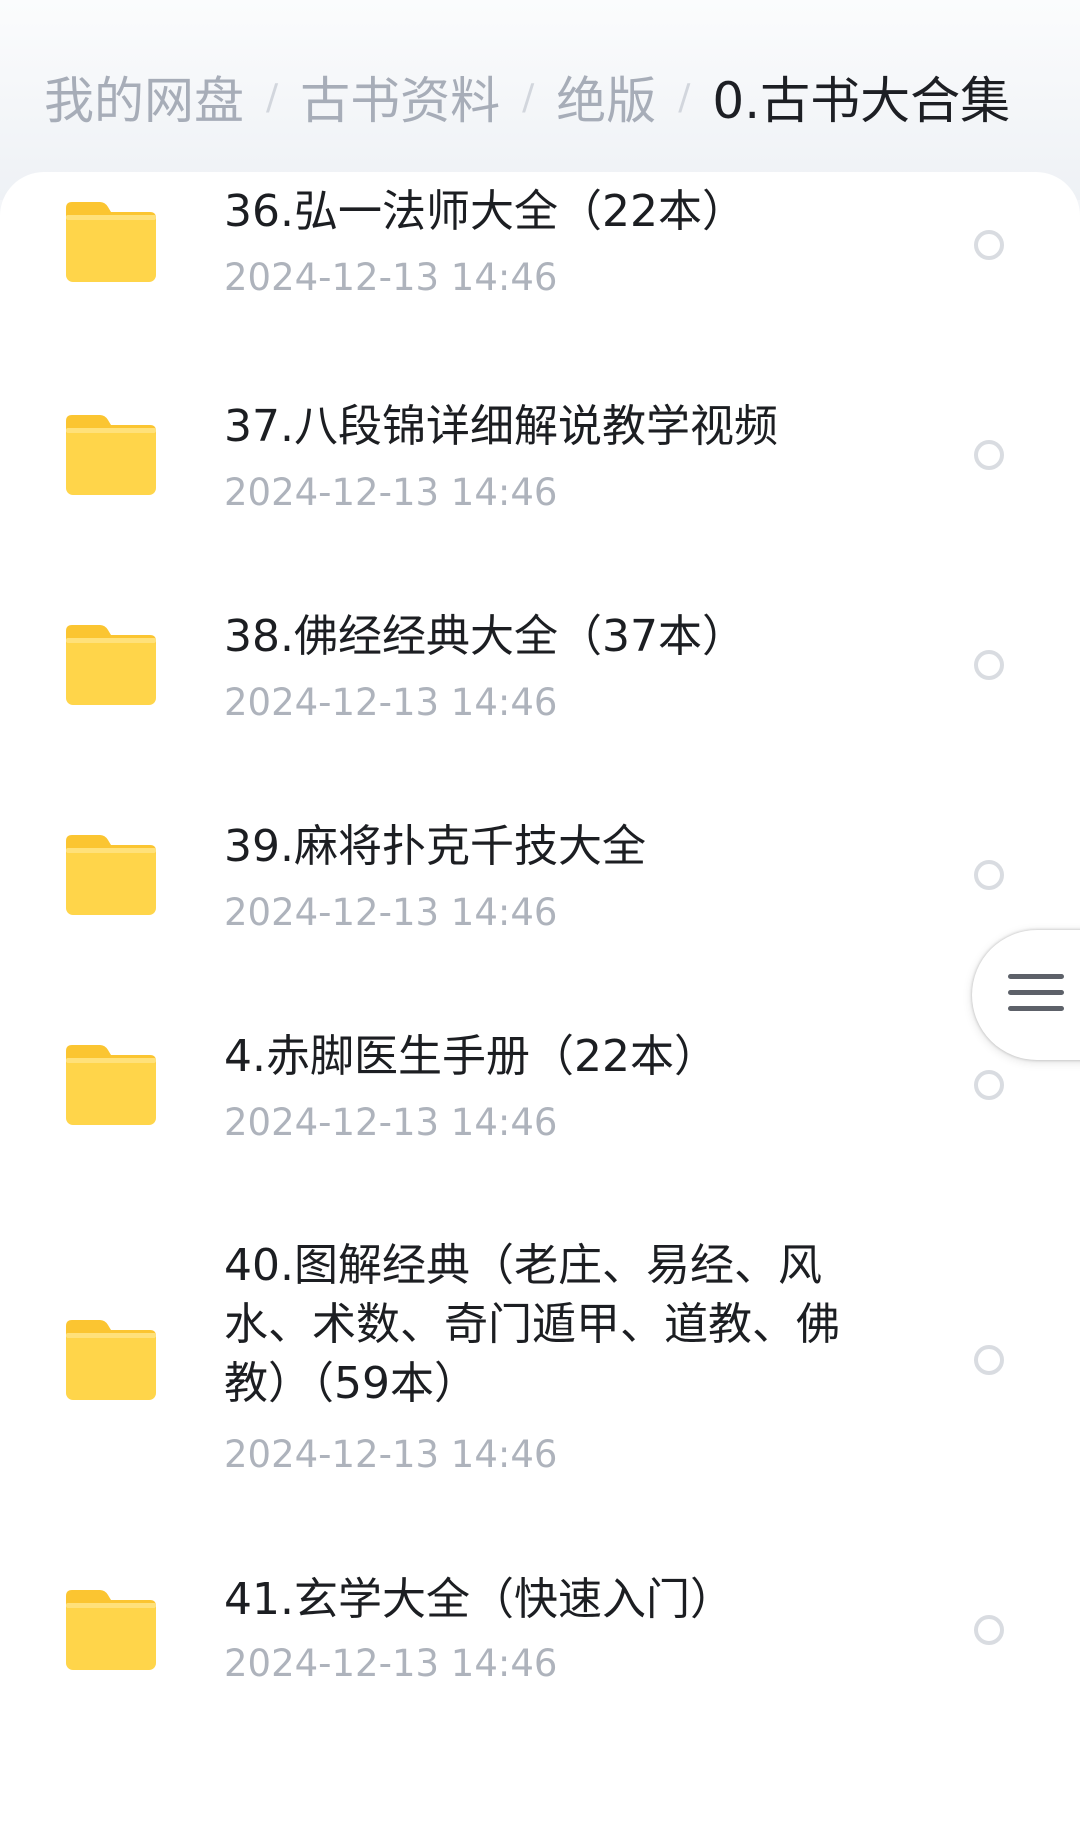  Describe the element at coordinates (861, 101) in the screenshot. I see `breadcrumb-item-current: 0.古书大合集` at that location.